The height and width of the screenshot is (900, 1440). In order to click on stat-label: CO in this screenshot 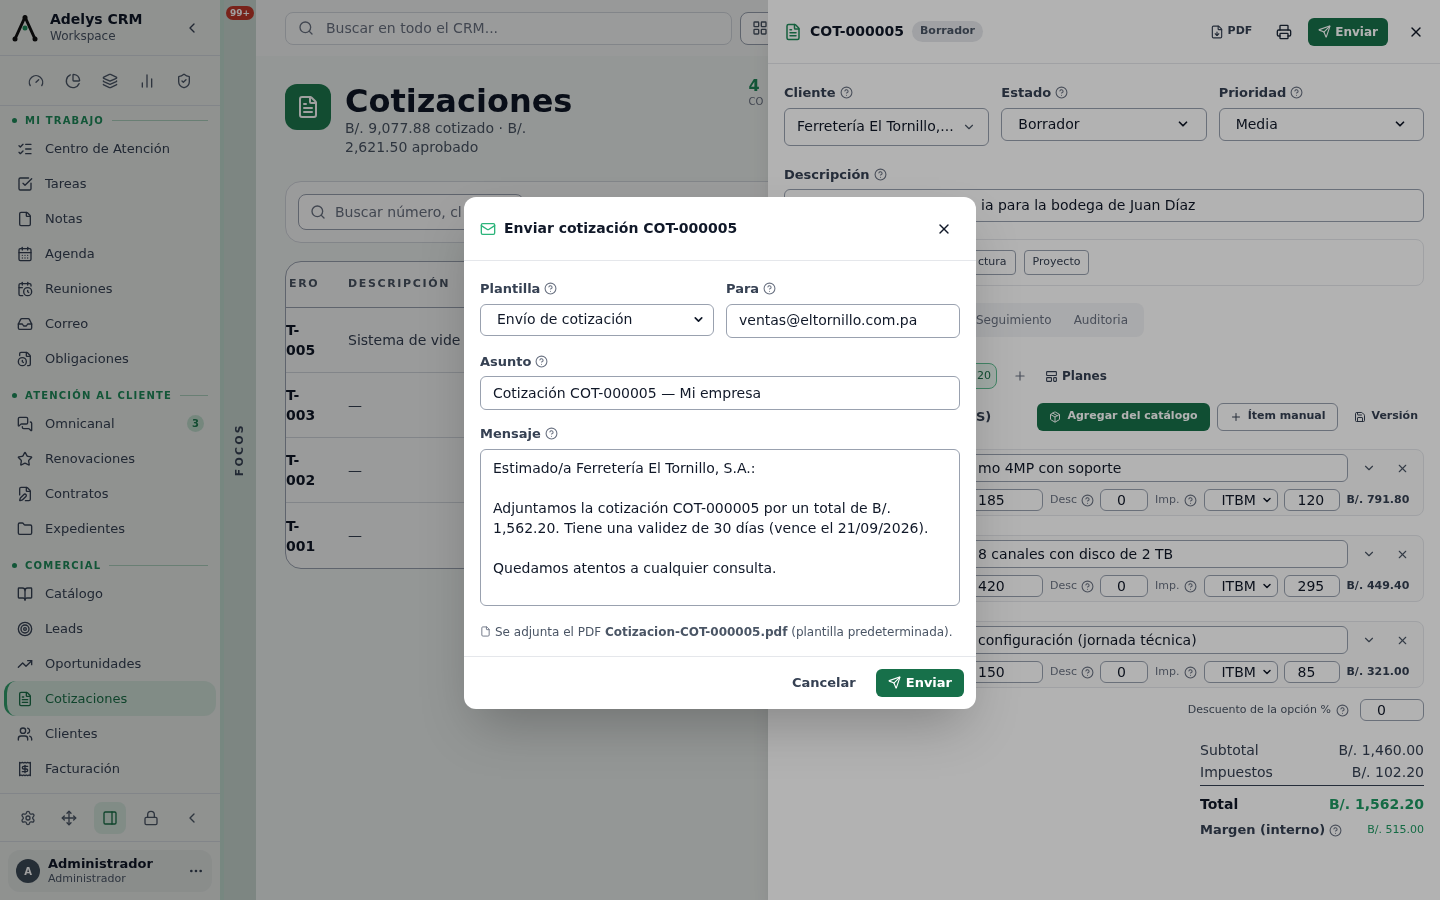, I will do `click(756, 102)`.